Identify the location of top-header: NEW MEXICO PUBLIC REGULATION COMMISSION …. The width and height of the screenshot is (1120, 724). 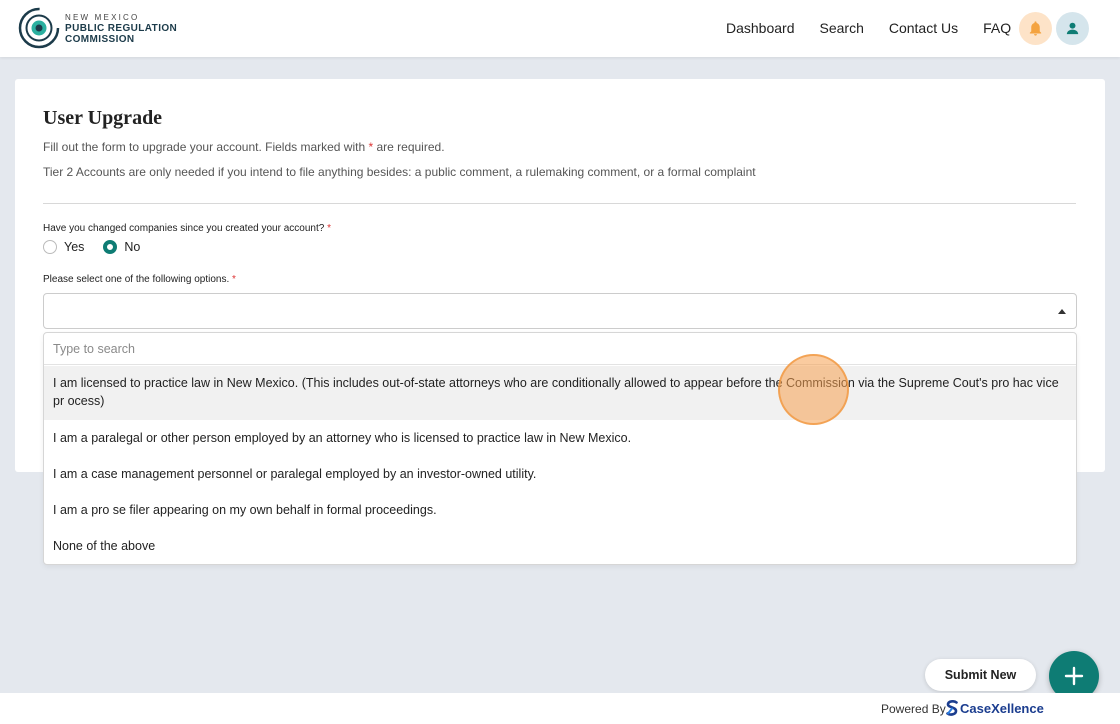
(560, 28).